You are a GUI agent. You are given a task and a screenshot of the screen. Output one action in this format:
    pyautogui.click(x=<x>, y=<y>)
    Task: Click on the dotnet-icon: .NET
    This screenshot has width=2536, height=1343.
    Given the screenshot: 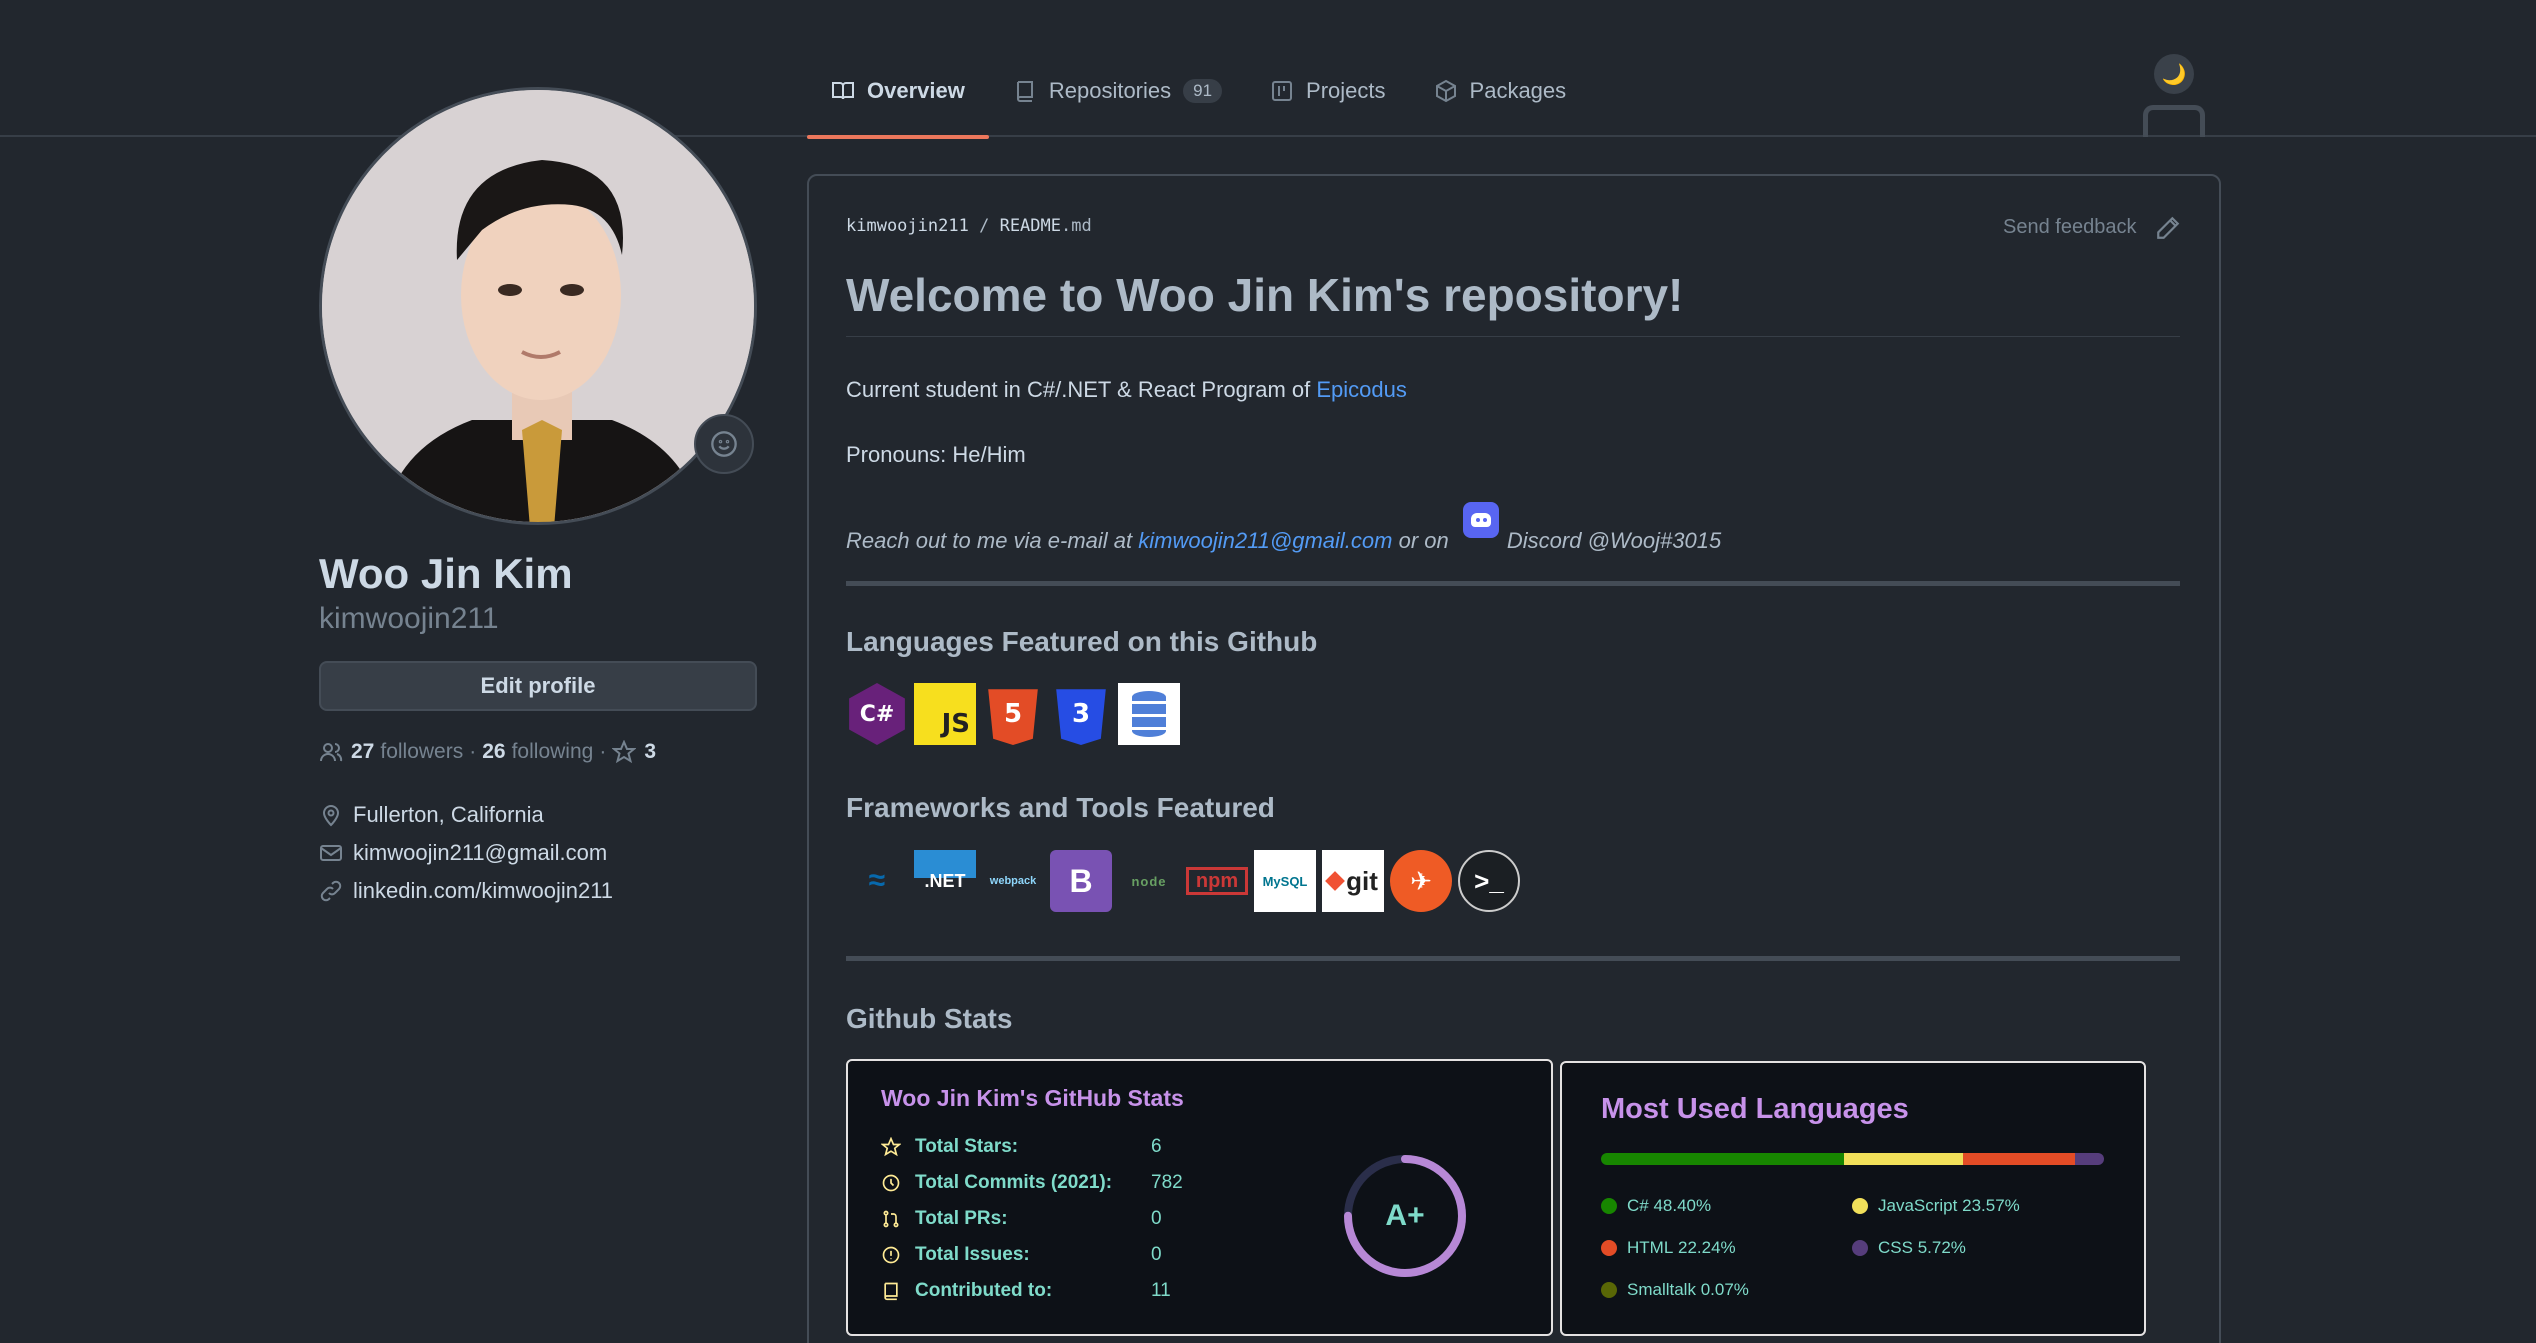 What is the action you would take?
    pyautogui.click(x=945, y=881)
    